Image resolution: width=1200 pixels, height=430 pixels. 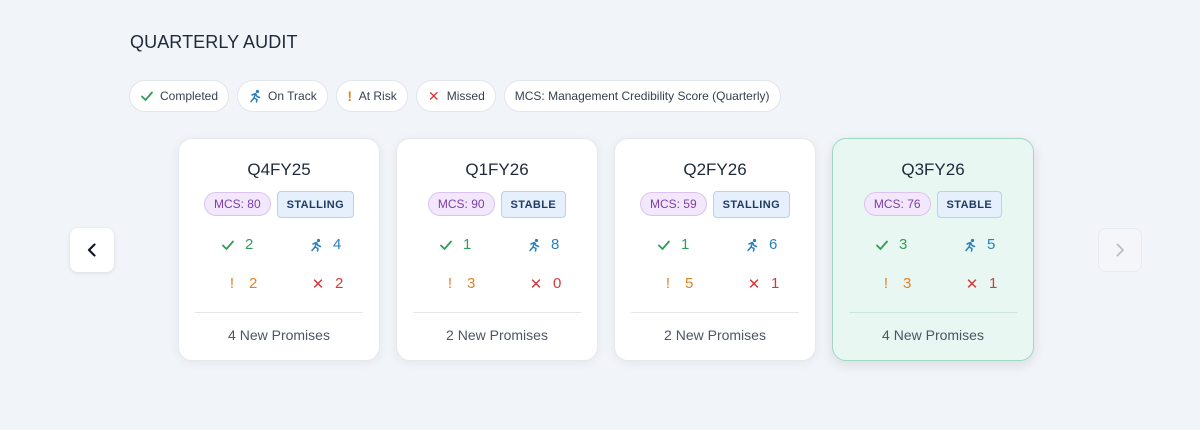 What do you see at coordinates (337, 244) in the screenshot?
I see `stat-on-track-value: 4` at bounding box center [337, 244].